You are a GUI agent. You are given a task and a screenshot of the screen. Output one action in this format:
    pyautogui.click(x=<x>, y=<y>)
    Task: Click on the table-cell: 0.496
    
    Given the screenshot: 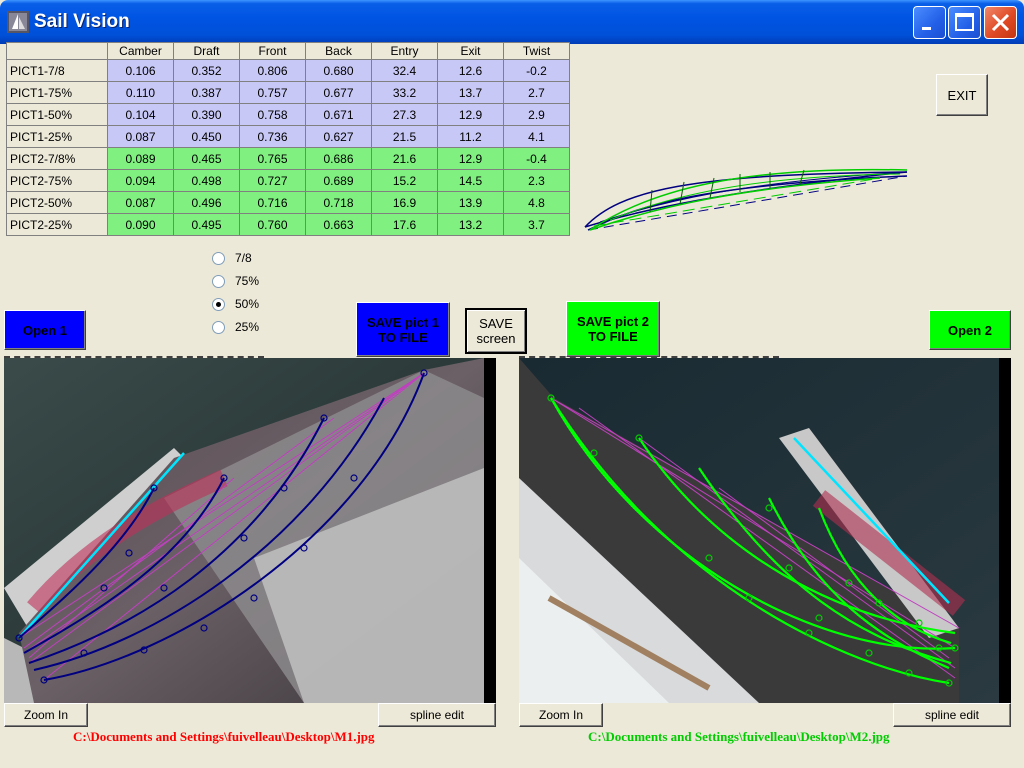 What is the action you would take?
    pyautogui.click(x=206, y=202)
    